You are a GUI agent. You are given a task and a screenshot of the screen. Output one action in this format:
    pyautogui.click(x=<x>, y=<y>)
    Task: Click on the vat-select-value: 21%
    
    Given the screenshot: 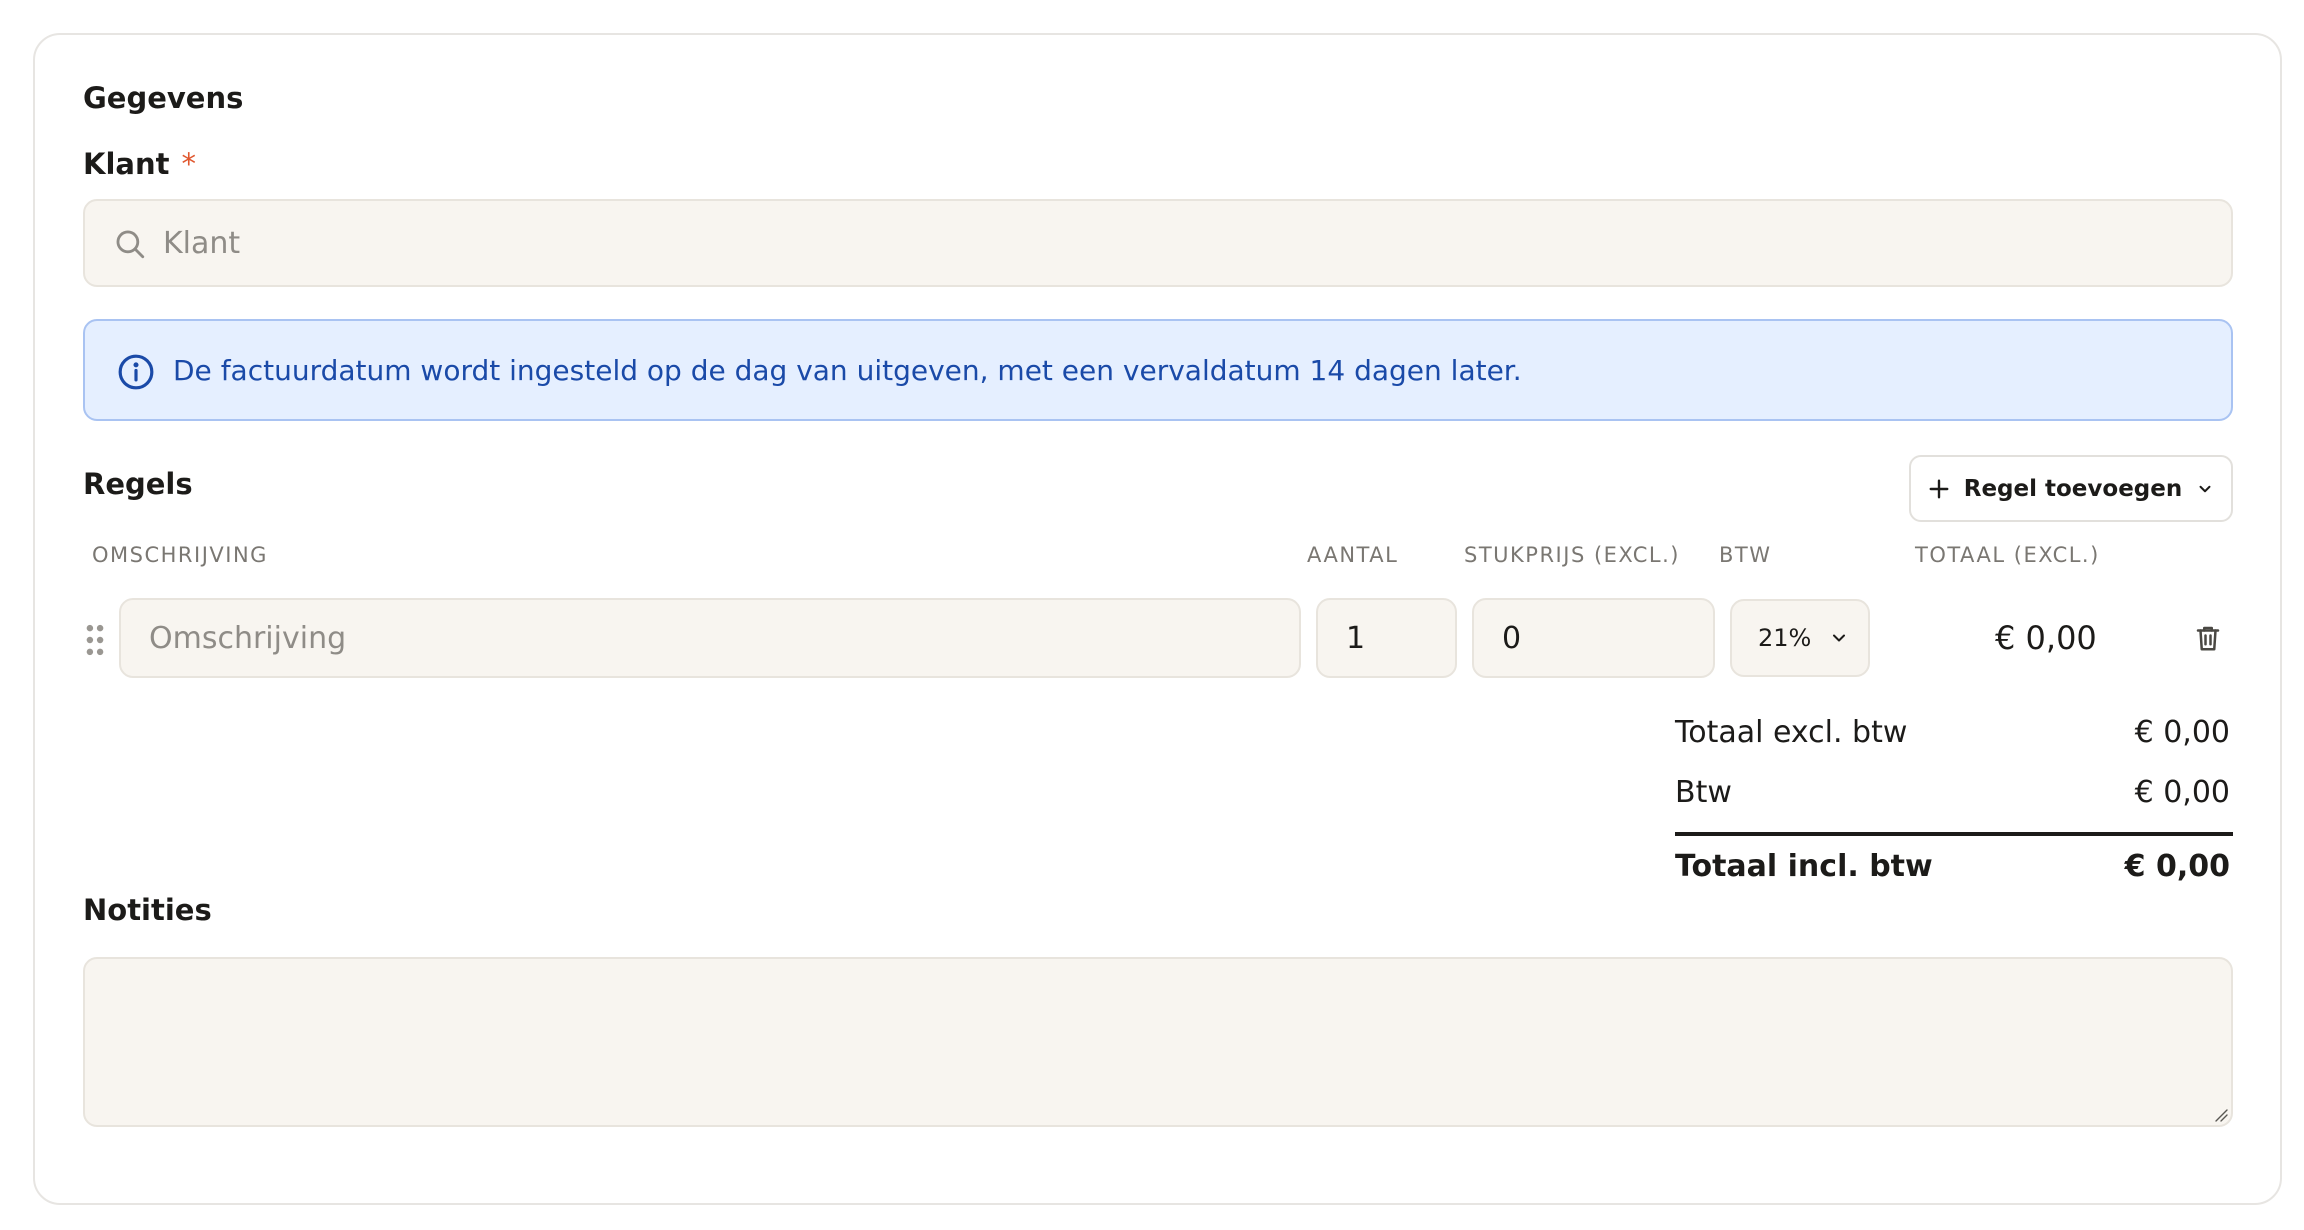 What is the action you would take?
    pyautogui.click(x=1785, y=638)
    